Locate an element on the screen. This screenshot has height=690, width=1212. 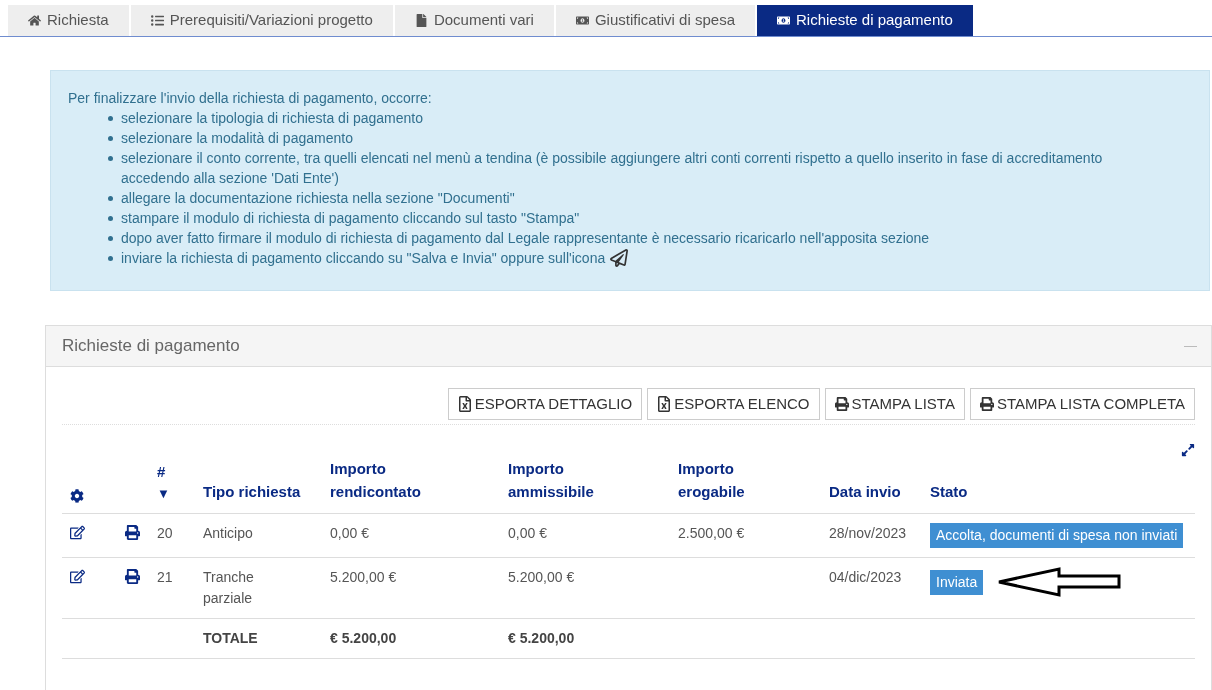
column-header: Stato is located at coordinates (987, 491).